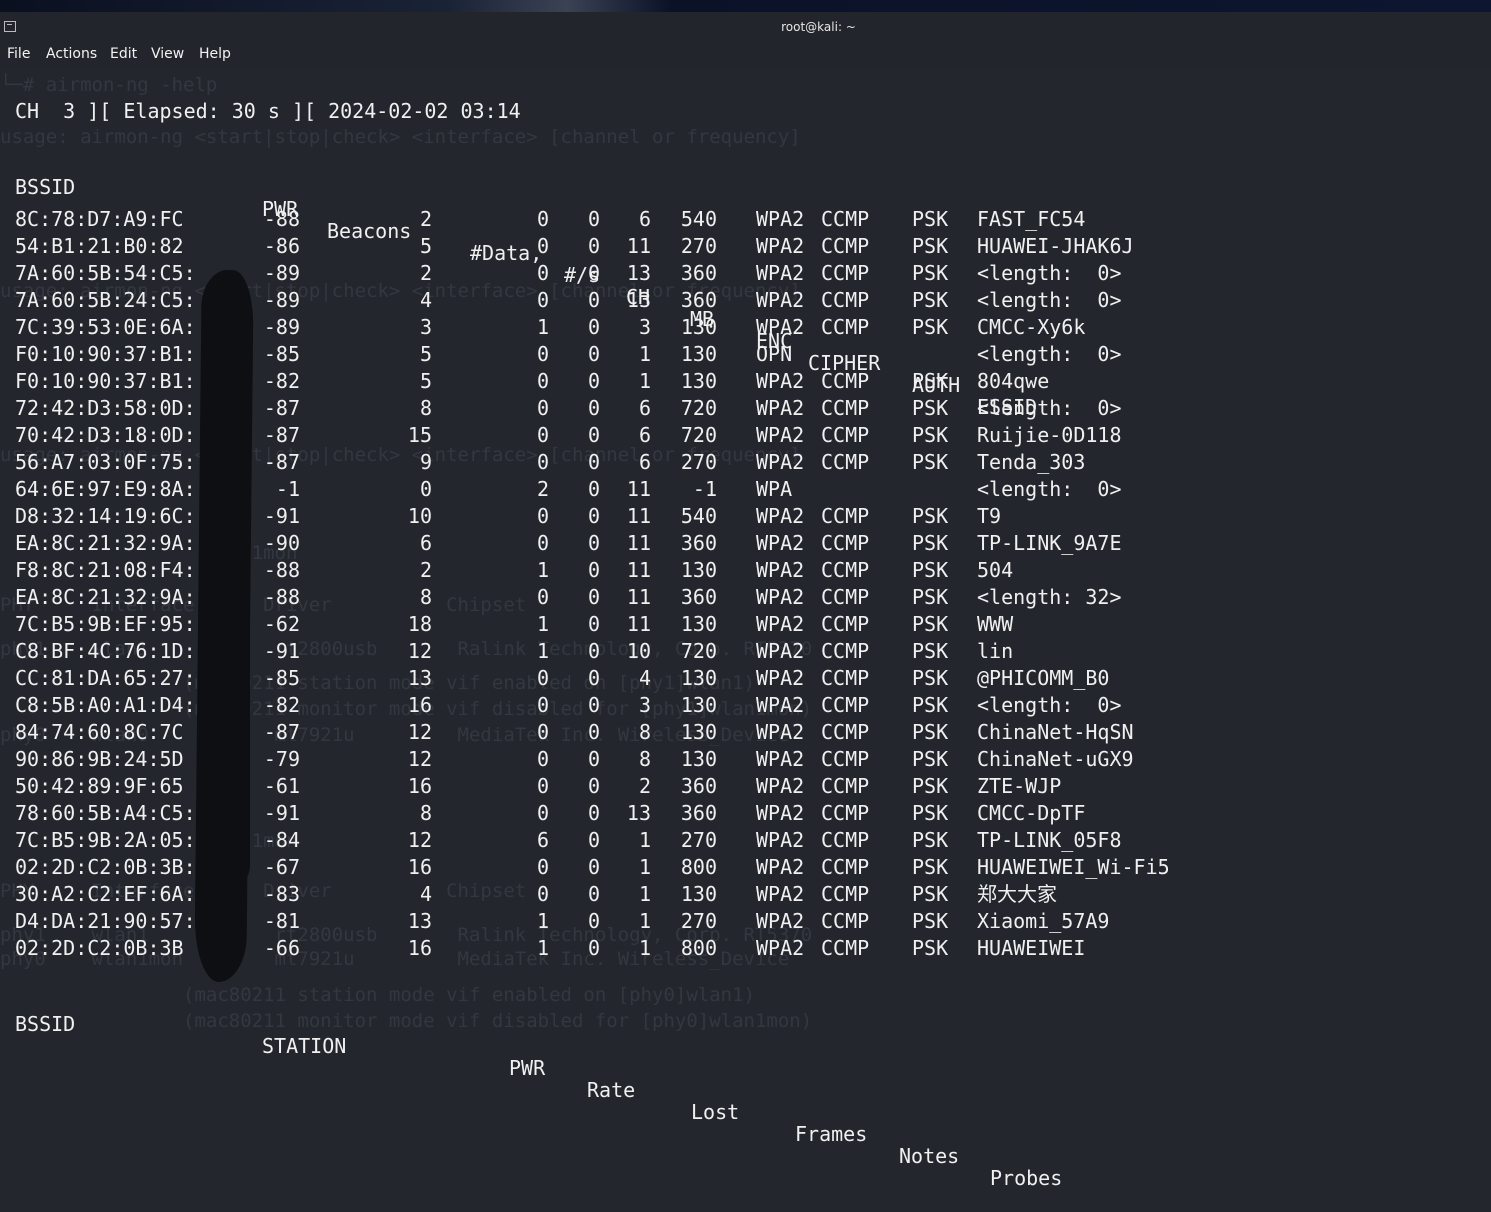  Describe the element at coordinates (105, 705) in the screenshot. I see `cell-bssid: C8:5B:A0:A1:D4:` at that location.